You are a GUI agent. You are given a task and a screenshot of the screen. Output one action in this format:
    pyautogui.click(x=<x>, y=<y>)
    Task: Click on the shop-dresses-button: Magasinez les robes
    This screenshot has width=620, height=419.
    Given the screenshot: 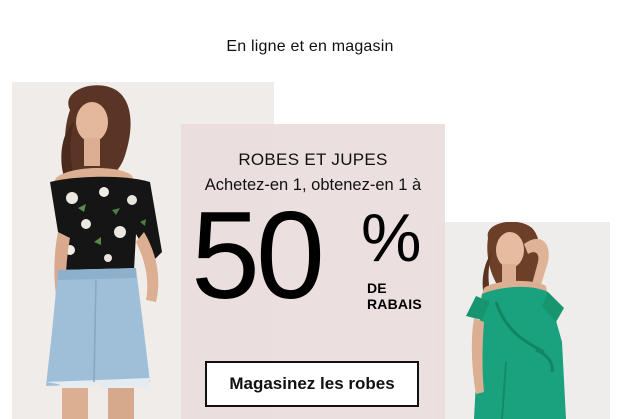 What is the action you would take?
    pyautogui.click(x=312, y=384)
    